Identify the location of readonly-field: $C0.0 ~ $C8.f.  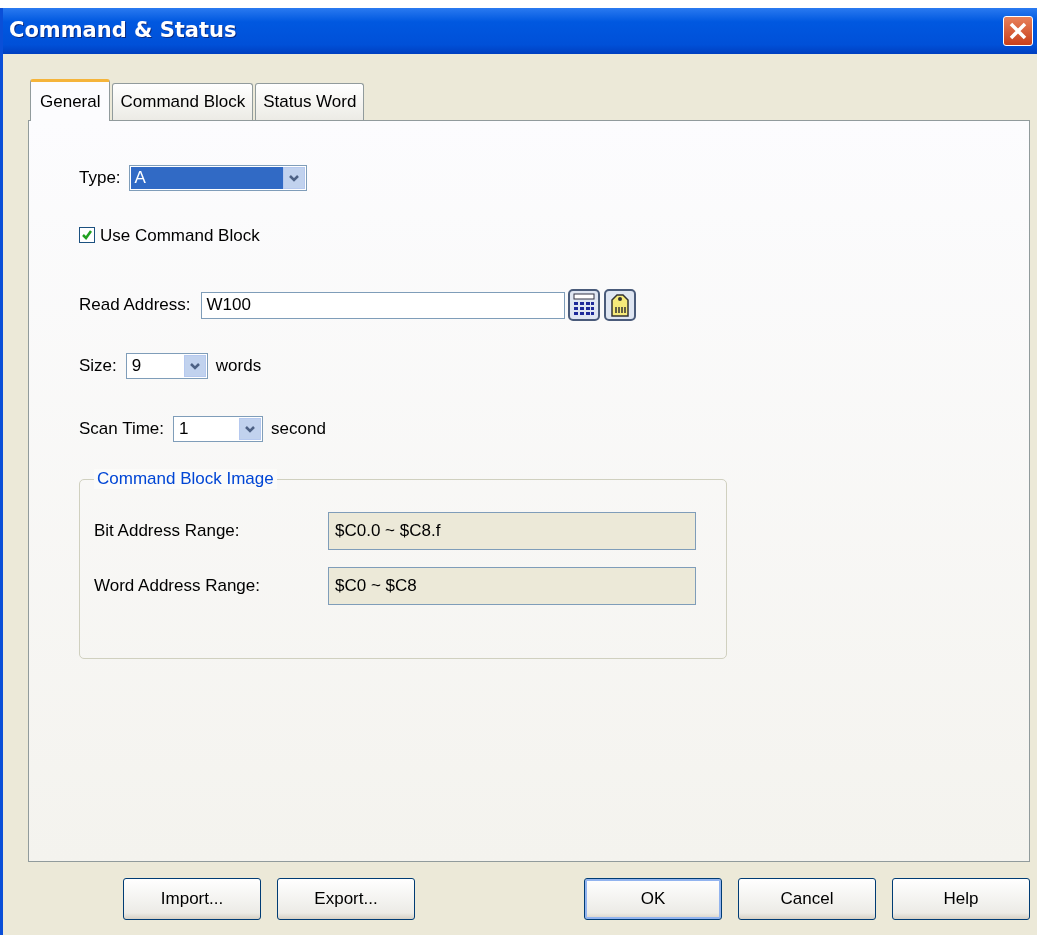
(512, 531).